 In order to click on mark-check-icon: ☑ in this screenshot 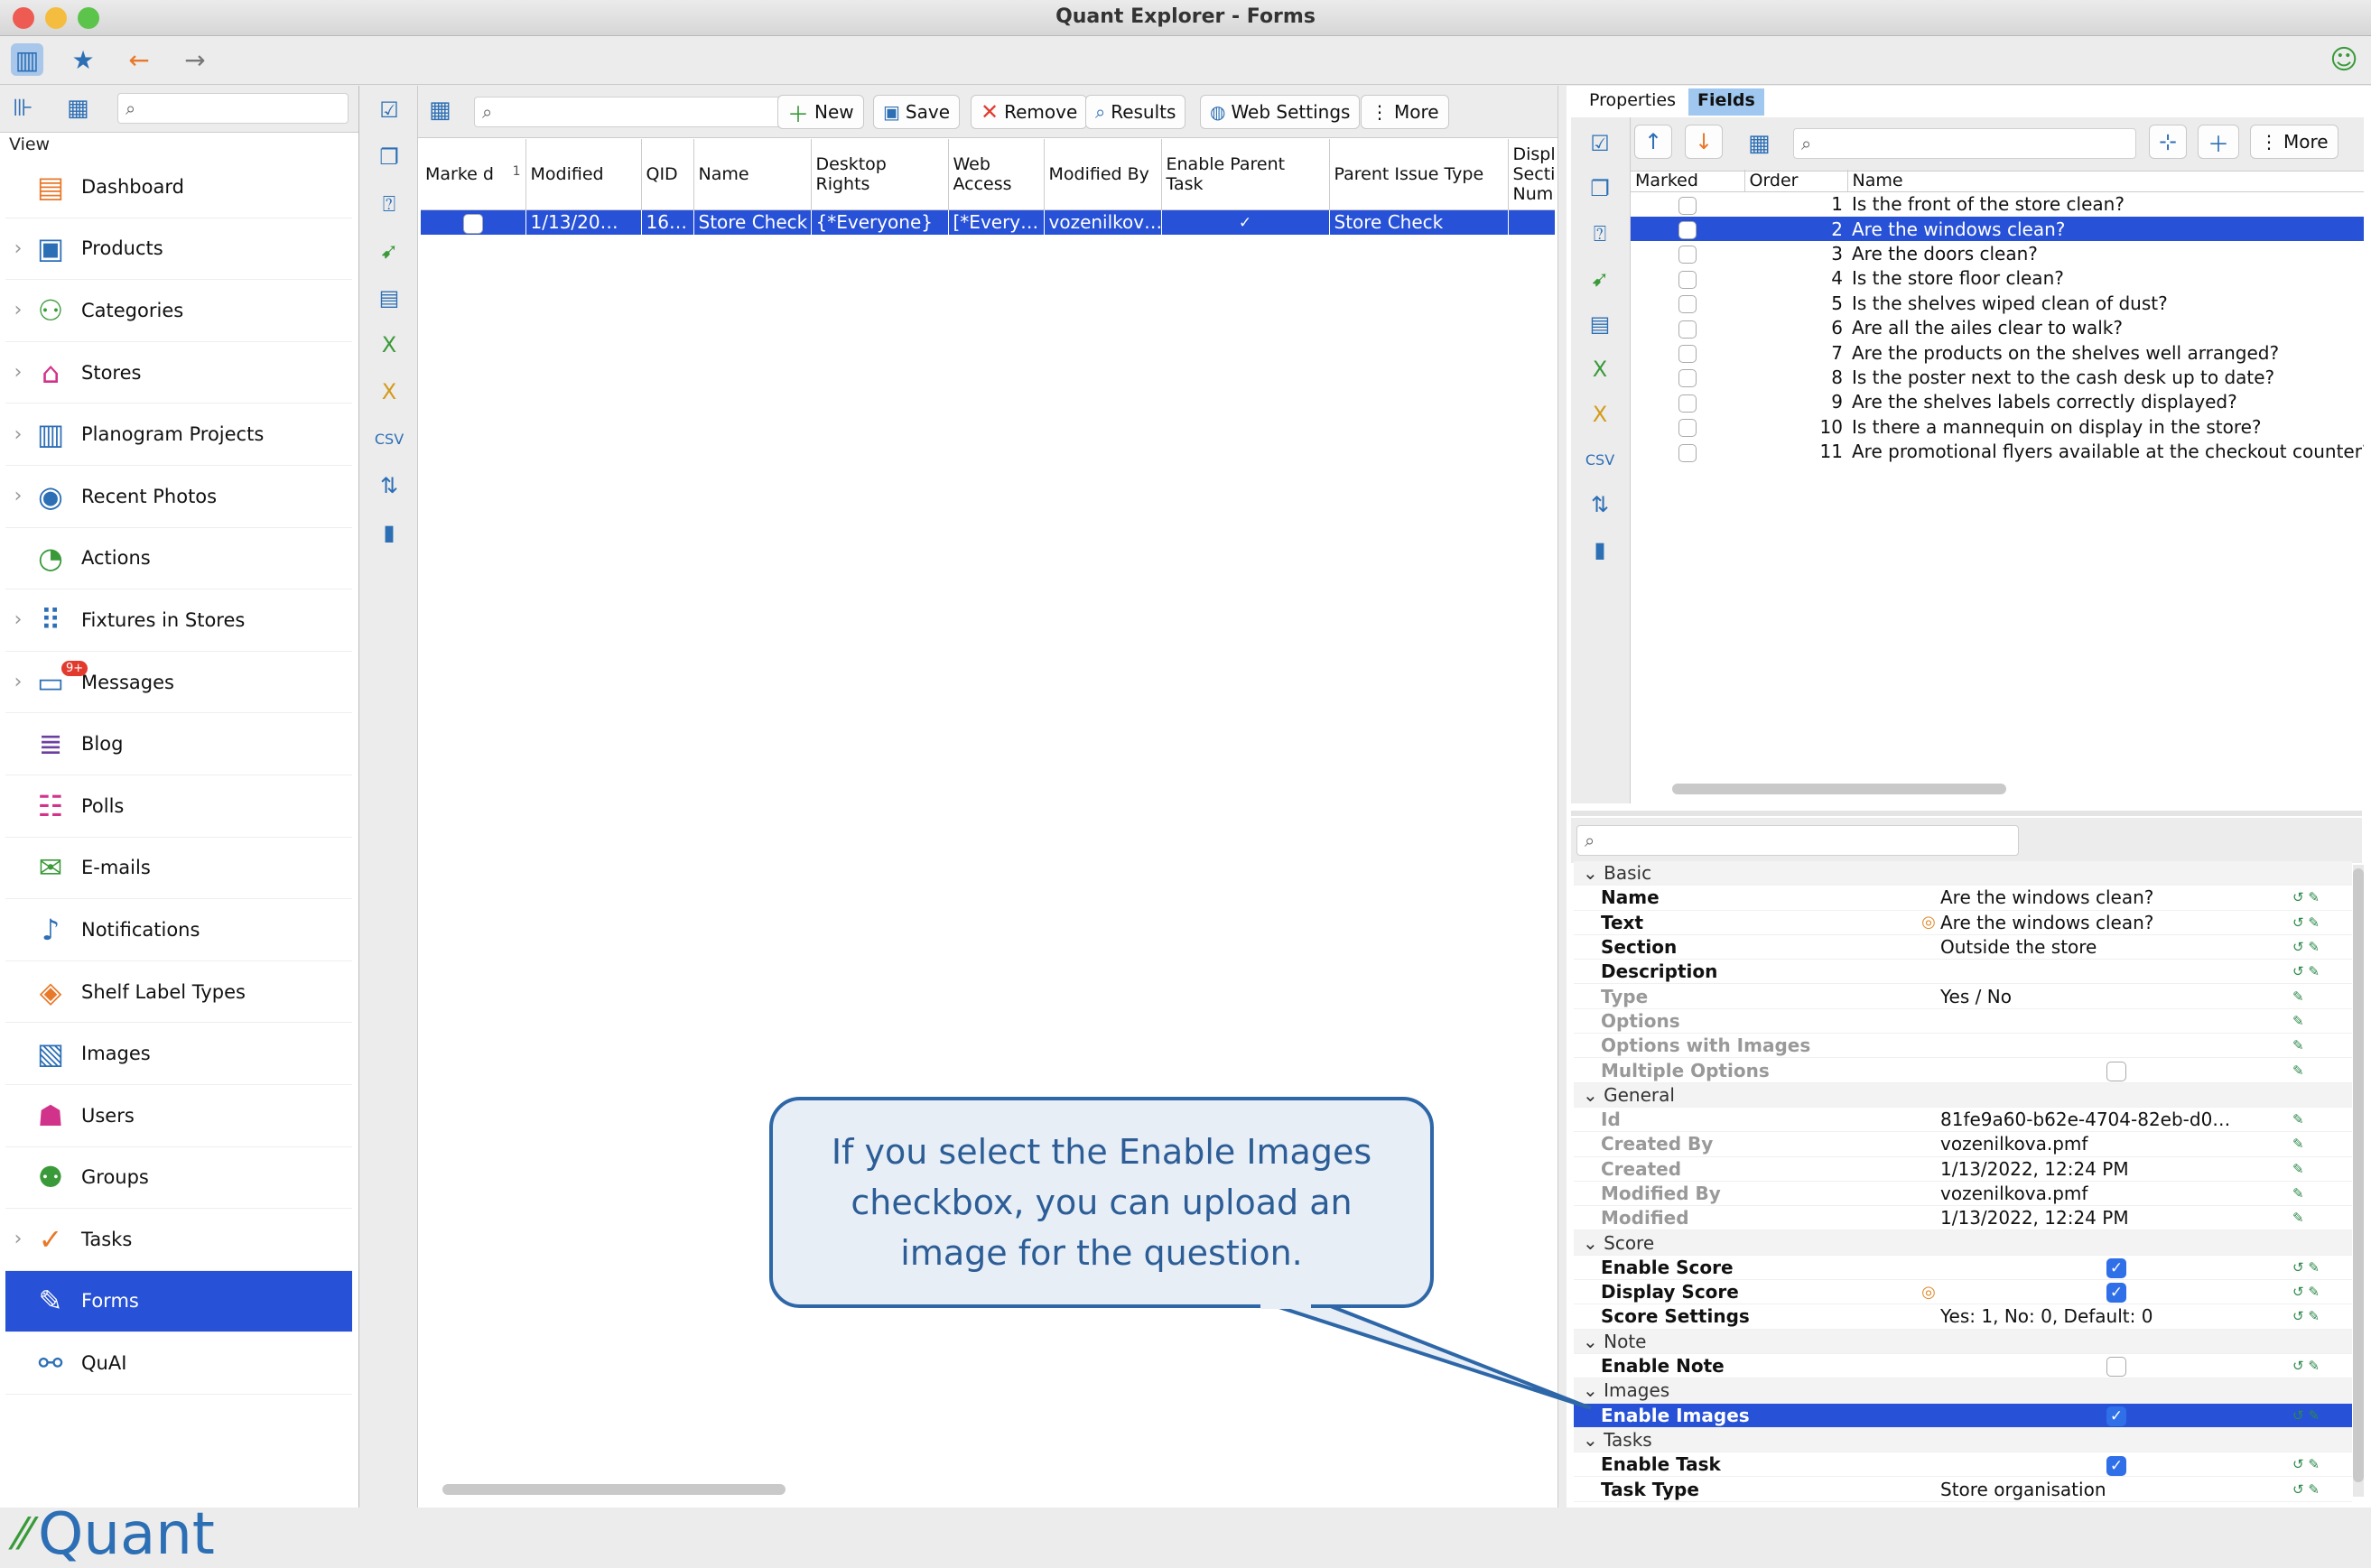, I will do `click(1600, 143)`.